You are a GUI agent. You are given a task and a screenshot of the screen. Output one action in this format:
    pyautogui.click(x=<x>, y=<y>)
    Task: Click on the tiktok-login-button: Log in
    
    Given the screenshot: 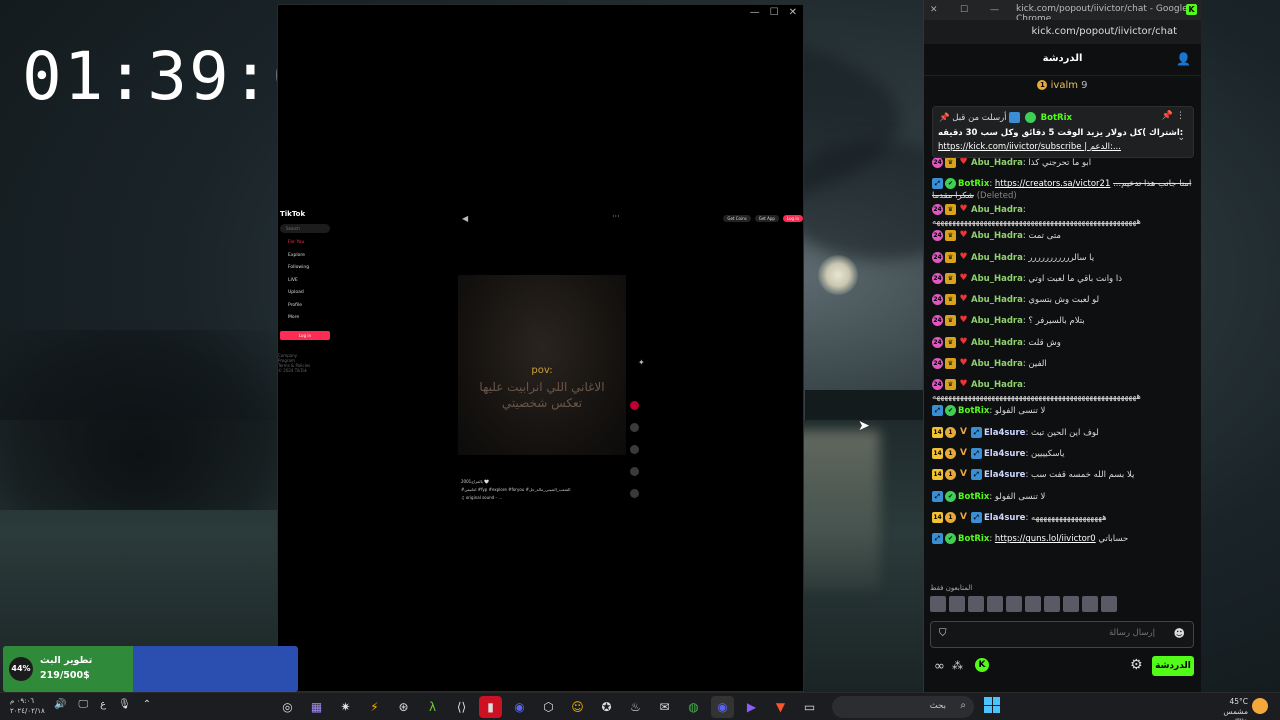 What is the action you would take?
    pyautogui.click(x=305, y=335)
    